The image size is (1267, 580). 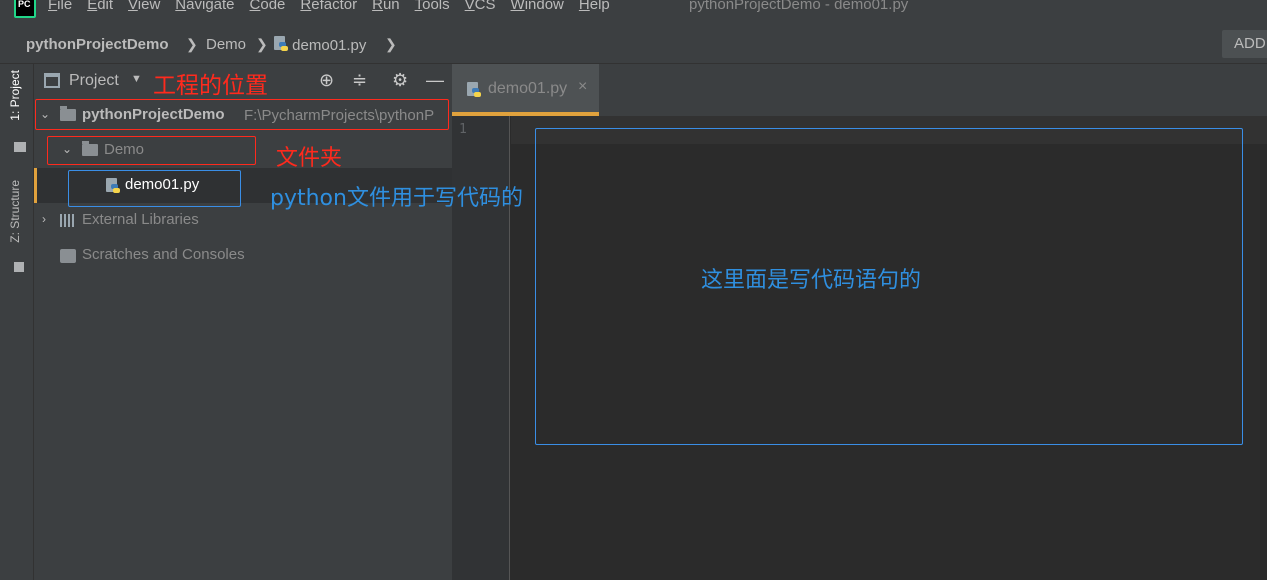 What do you see at coordinates (15, 95) in the screenshot?
I see `project-tool-tab: 1: Project` at bounding box center [15, 95].